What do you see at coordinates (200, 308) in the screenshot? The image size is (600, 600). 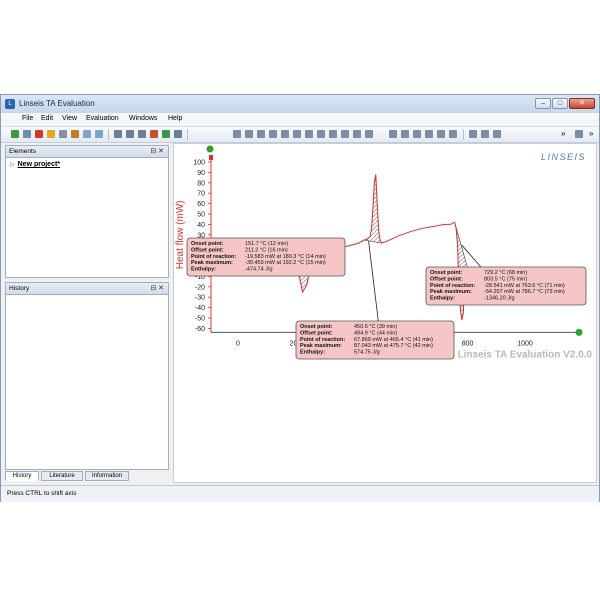 I see `y-tick-label: -40` at bounding box center [200, 308].